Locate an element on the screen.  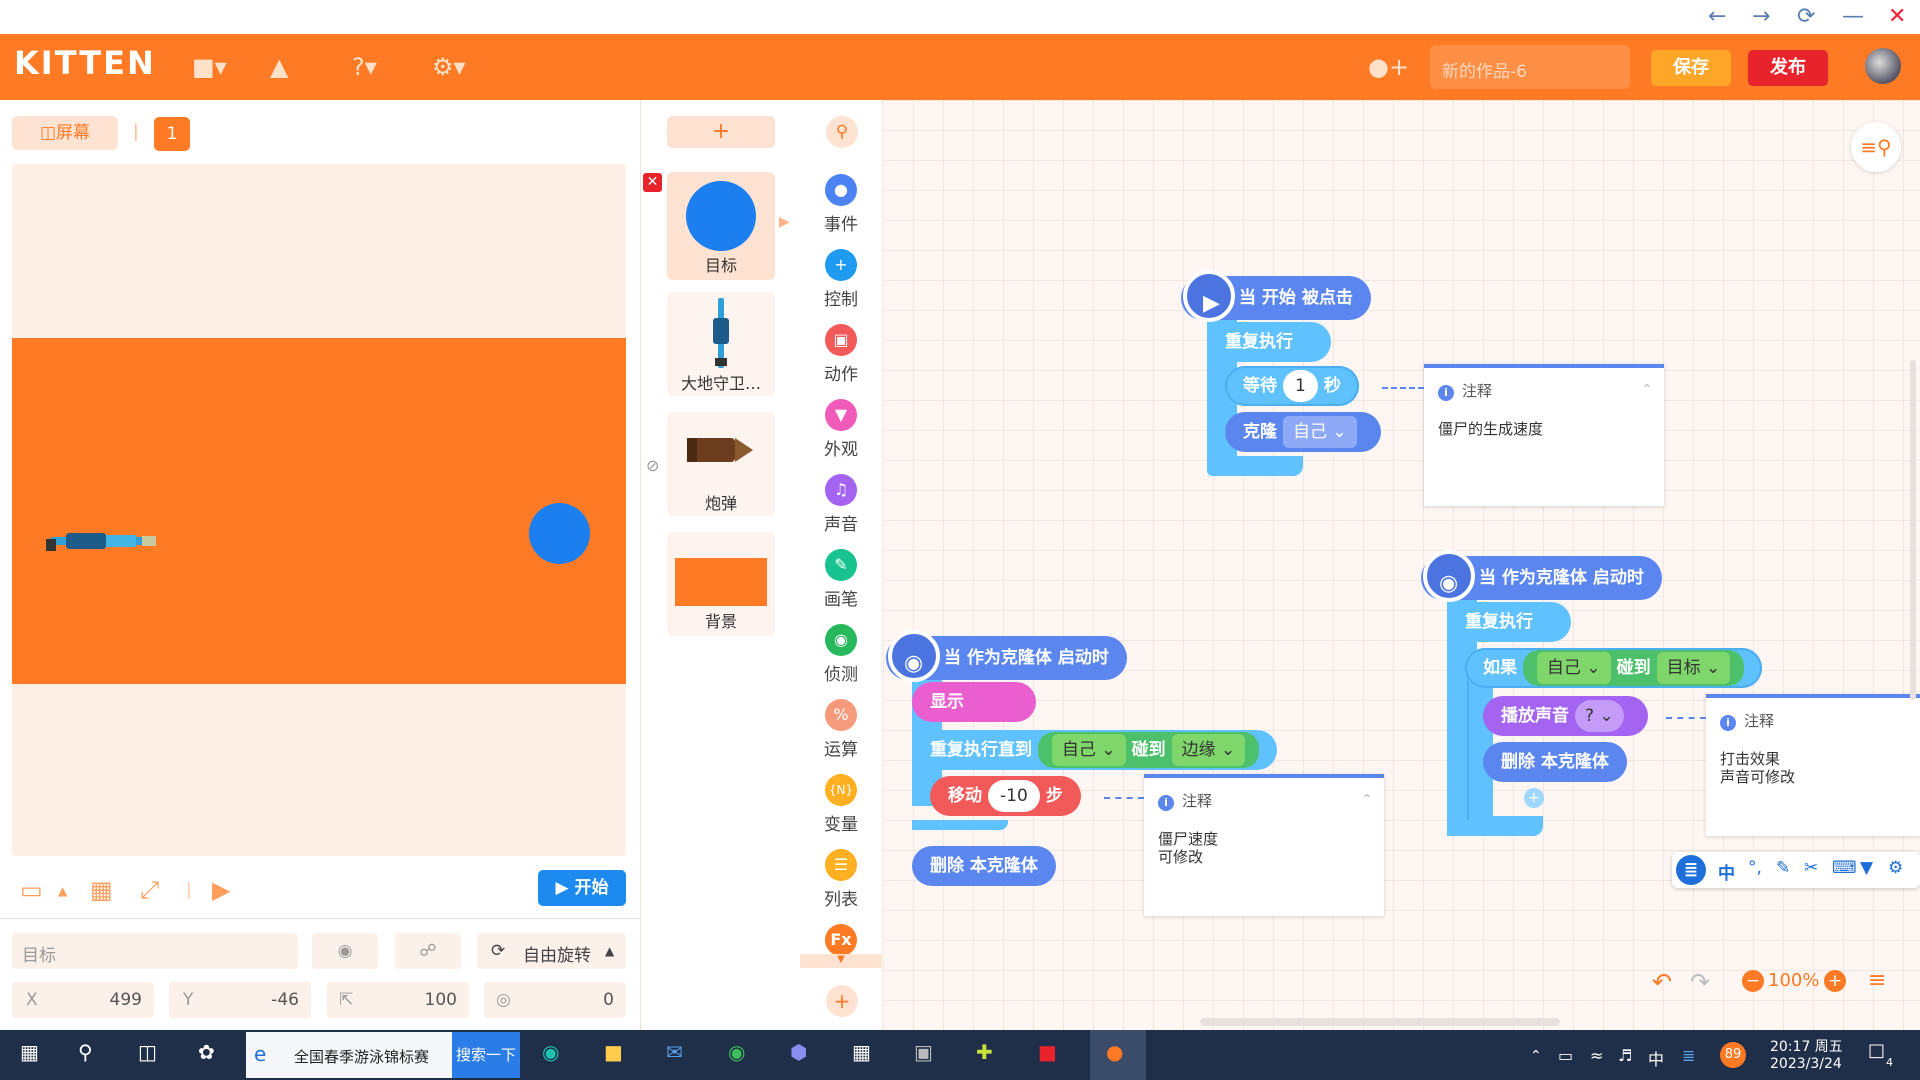
visibility-eye-icon: ◉ is located at coordinates (345, 951).